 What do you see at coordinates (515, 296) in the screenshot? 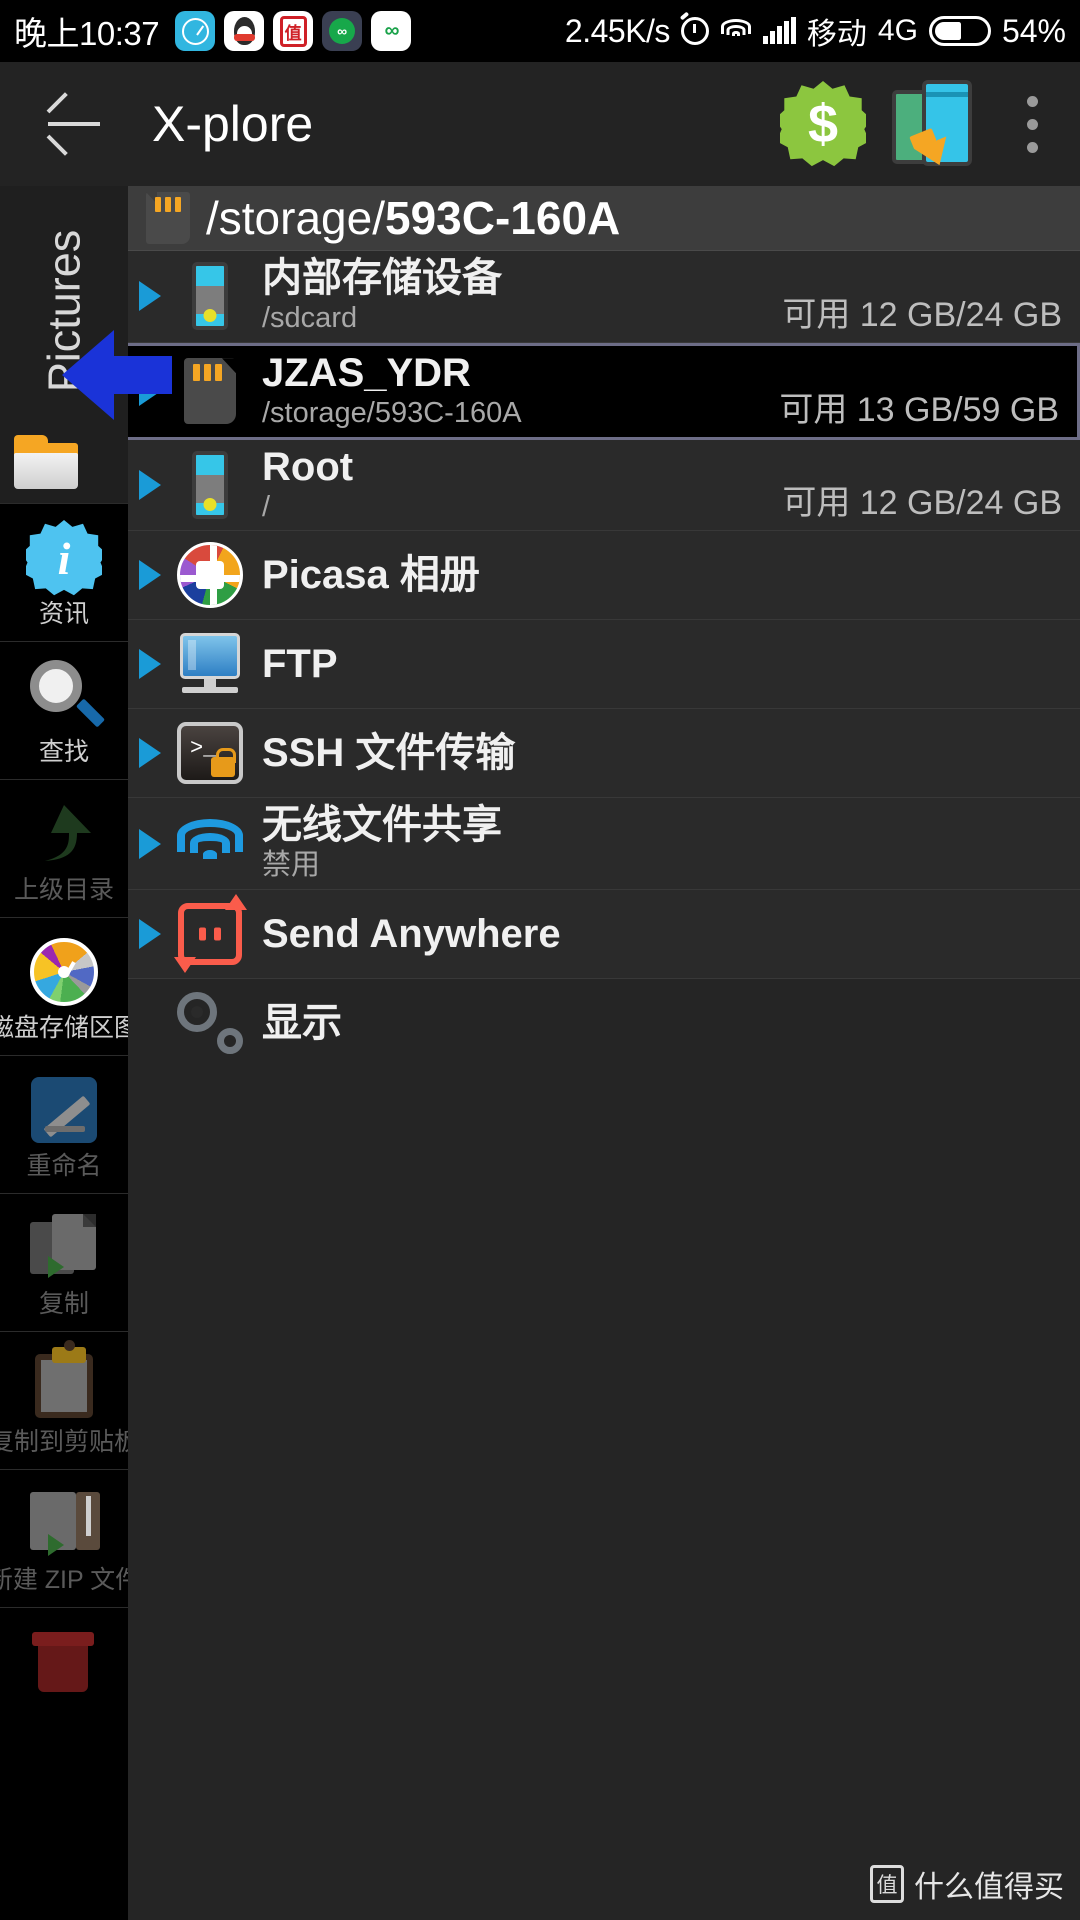
I see `row-text: 内部存储设备 /sdcard` at bounding box center [515, 296].